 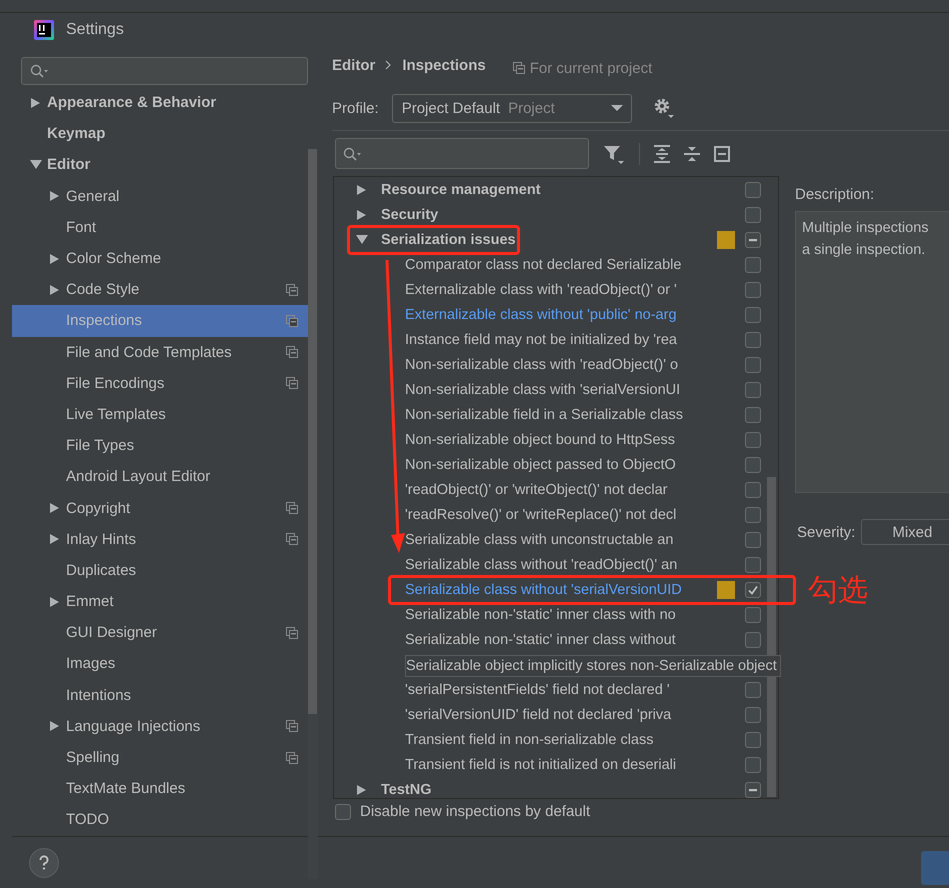 What do you see at coordinates (540, 464) in the screenshot?
I see `inspection-label: Non-serializable object passed to ObjectO` at bounding box center [540, 464].